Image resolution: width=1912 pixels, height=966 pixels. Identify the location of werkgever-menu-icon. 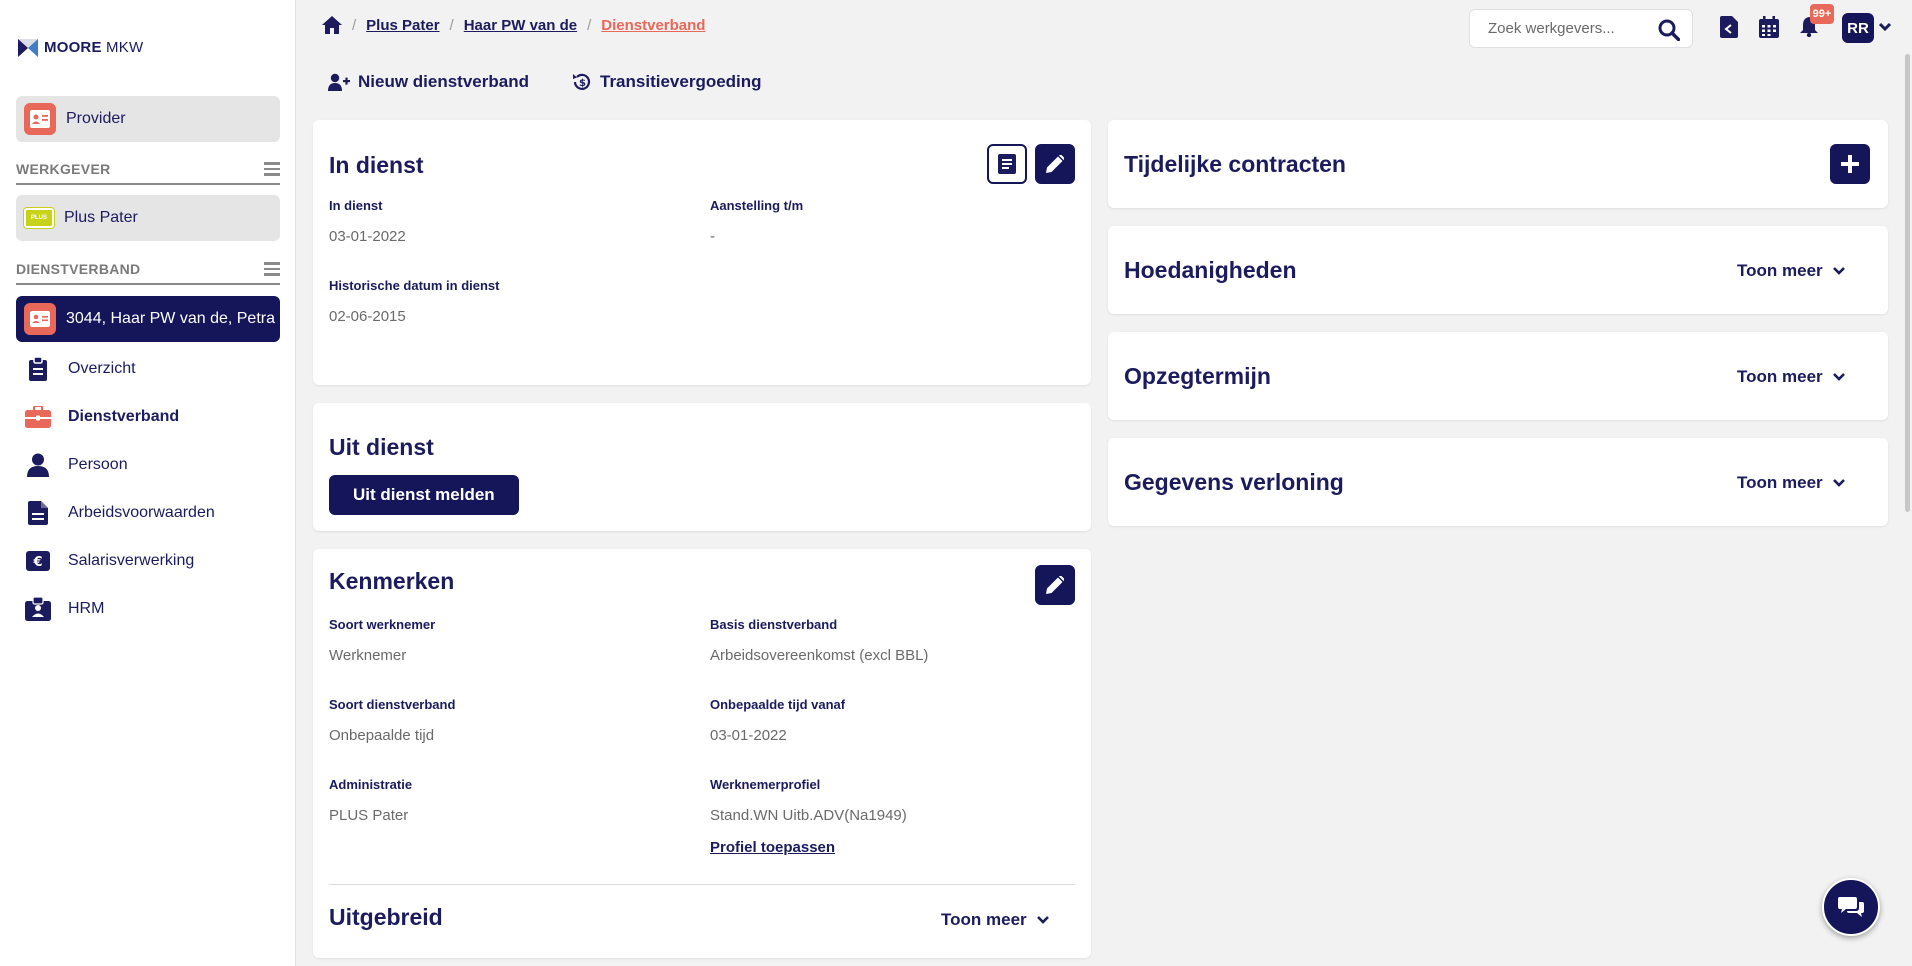
(272, 169).